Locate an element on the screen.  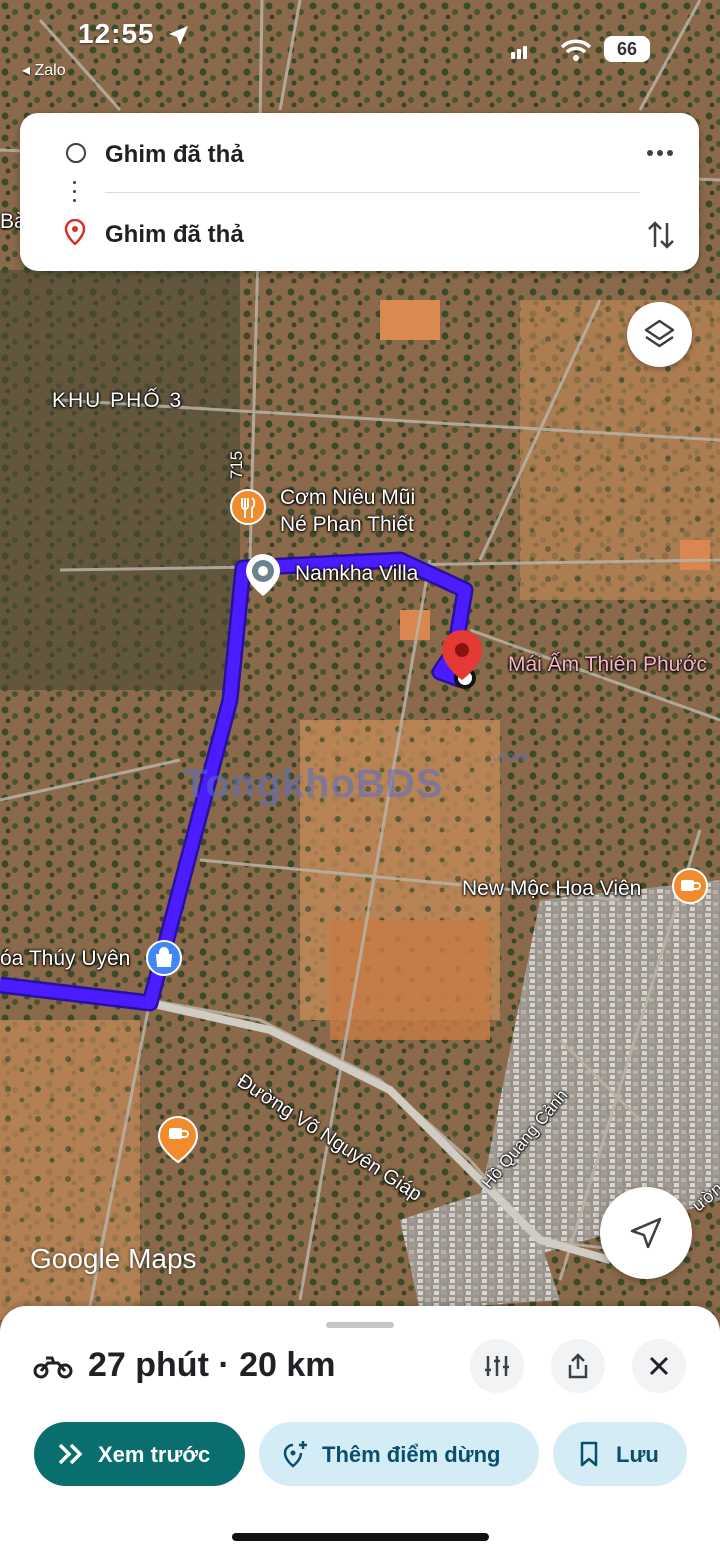
layers-icon is located at coordinates (659, 333).